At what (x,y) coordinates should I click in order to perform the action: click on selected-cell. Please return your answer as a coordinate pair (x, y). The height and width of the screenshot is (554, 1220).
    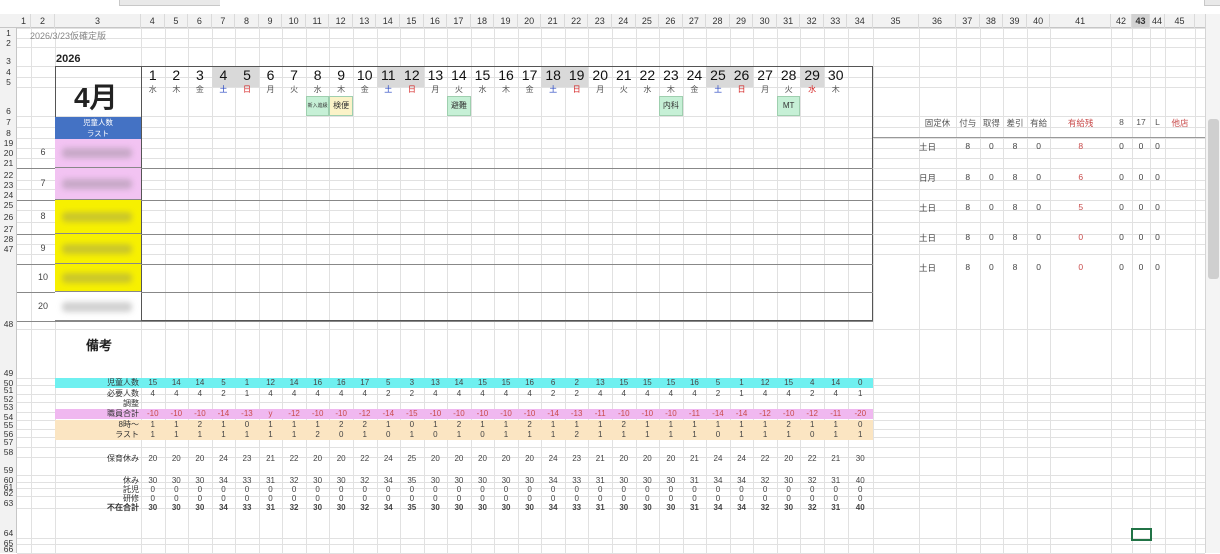
    Looking at the image, I should click on (1141, 534).